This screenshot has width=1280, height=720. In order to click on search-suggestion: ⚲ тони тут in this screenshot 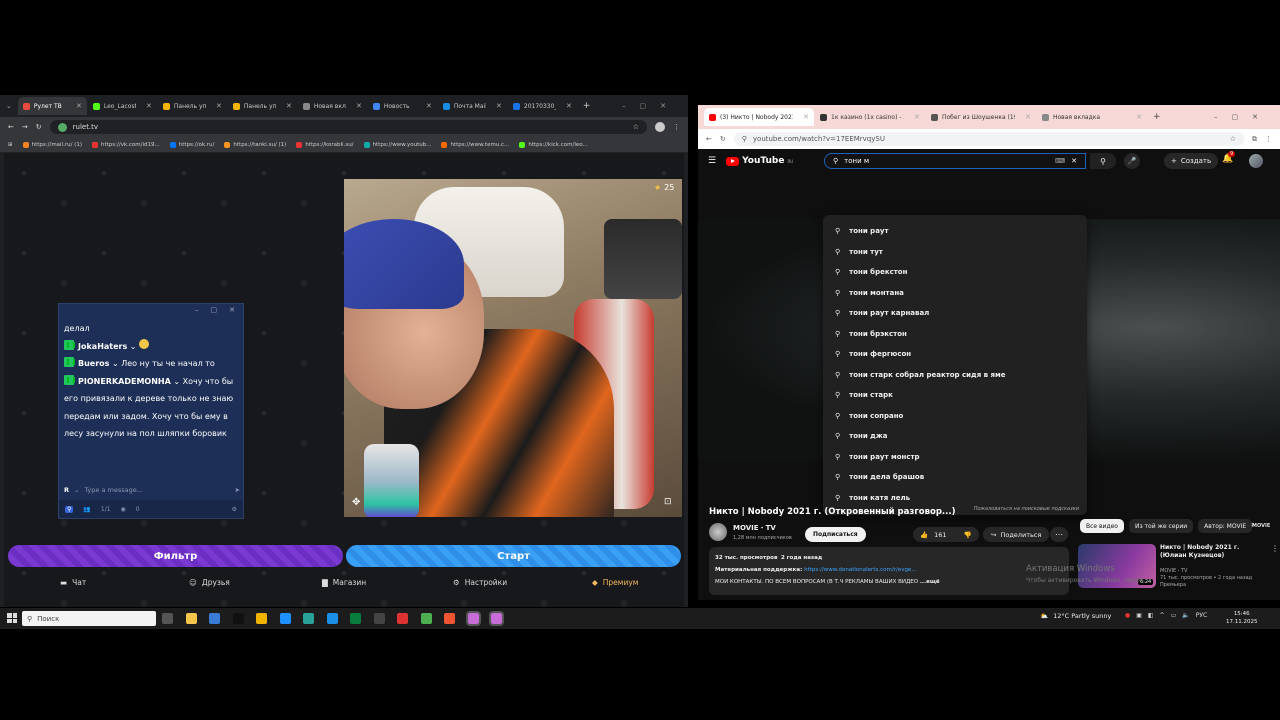, I will do `click(955, 252)`.